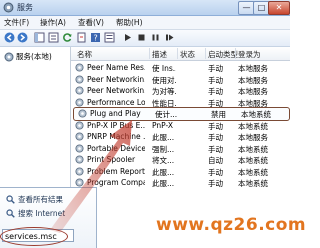 This screenshot has width=320, height=248. Describe the element at coordinates (279, 8) in the screenshot. I see `close-button: ✕` at that location.